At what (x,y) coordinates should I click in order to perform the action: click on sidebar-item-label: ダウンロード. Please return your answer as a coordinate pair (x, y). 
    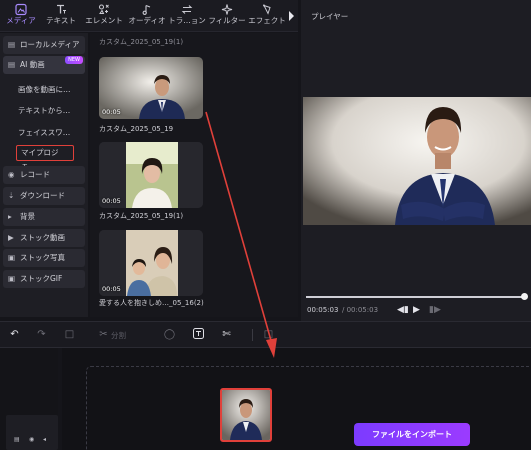
    Looking at the image, I should click on (42, 195).